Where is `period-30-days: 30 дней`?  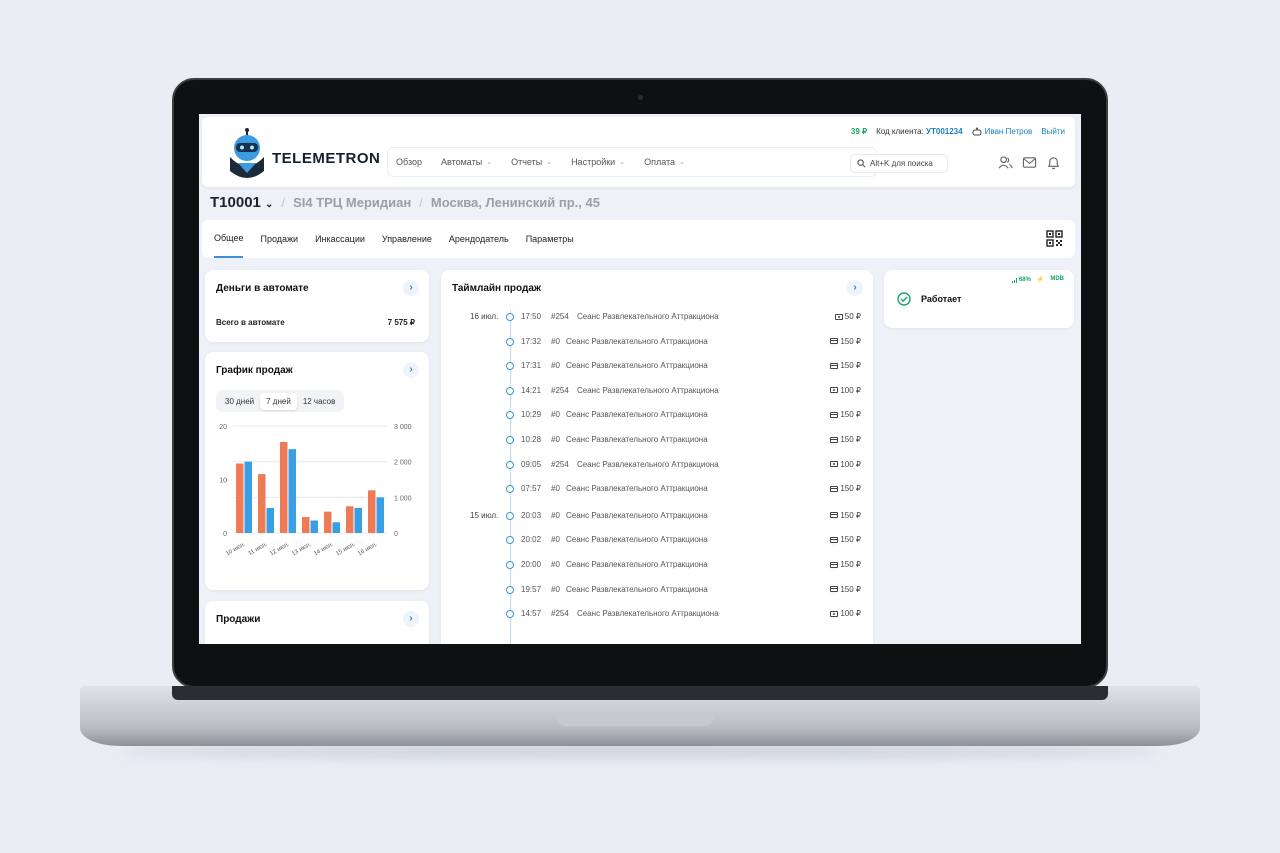 period-30-days: 30 дней is located at coordinates (239, 401).